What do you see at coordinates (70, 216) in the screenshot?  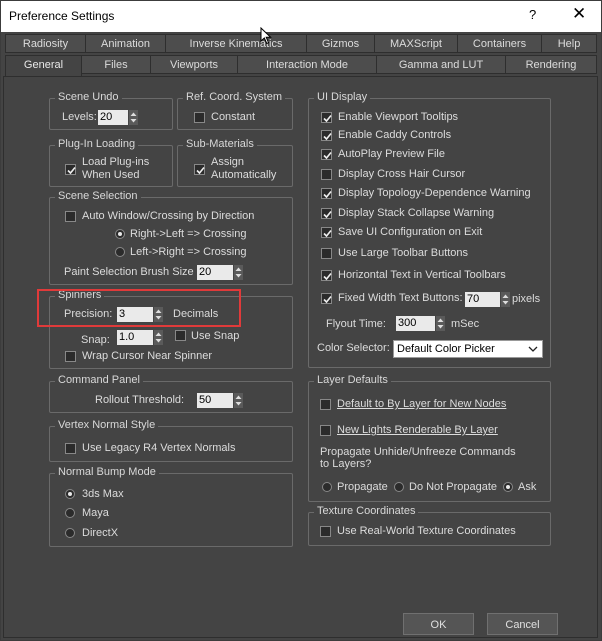 I see `auto-window-crossing-checkbox` at bounding box center [70, 216].